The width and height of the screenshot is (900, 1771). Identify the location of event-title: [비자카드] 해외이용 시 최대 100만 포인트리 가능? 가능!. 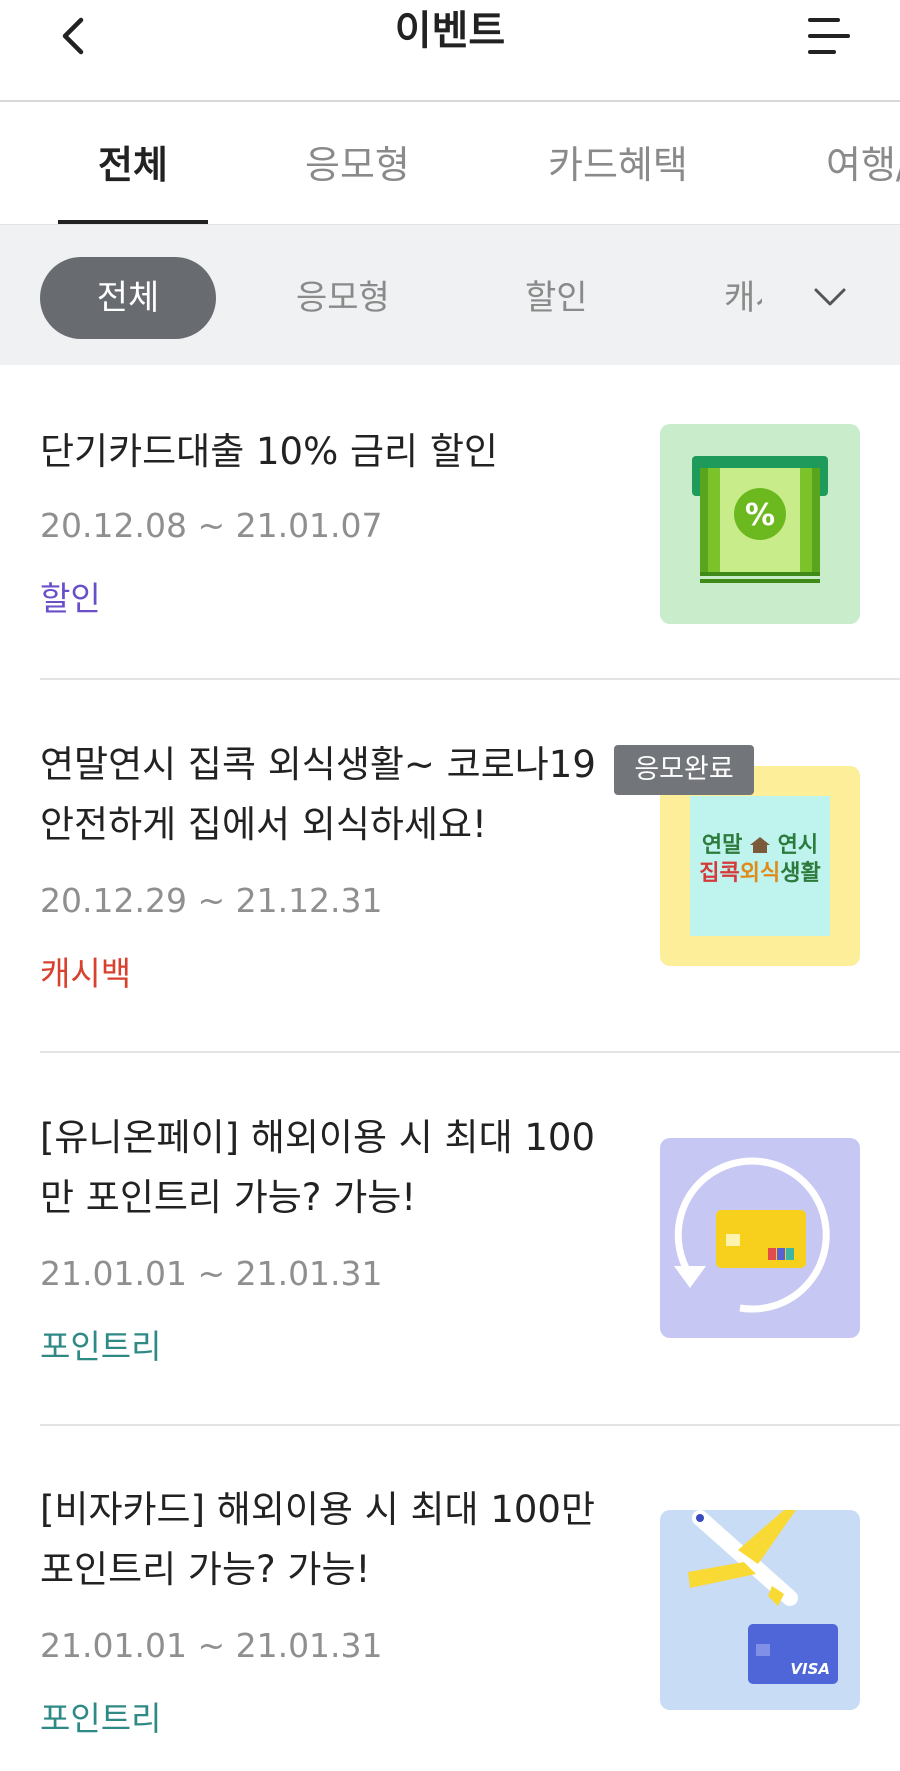
(318, 1539).